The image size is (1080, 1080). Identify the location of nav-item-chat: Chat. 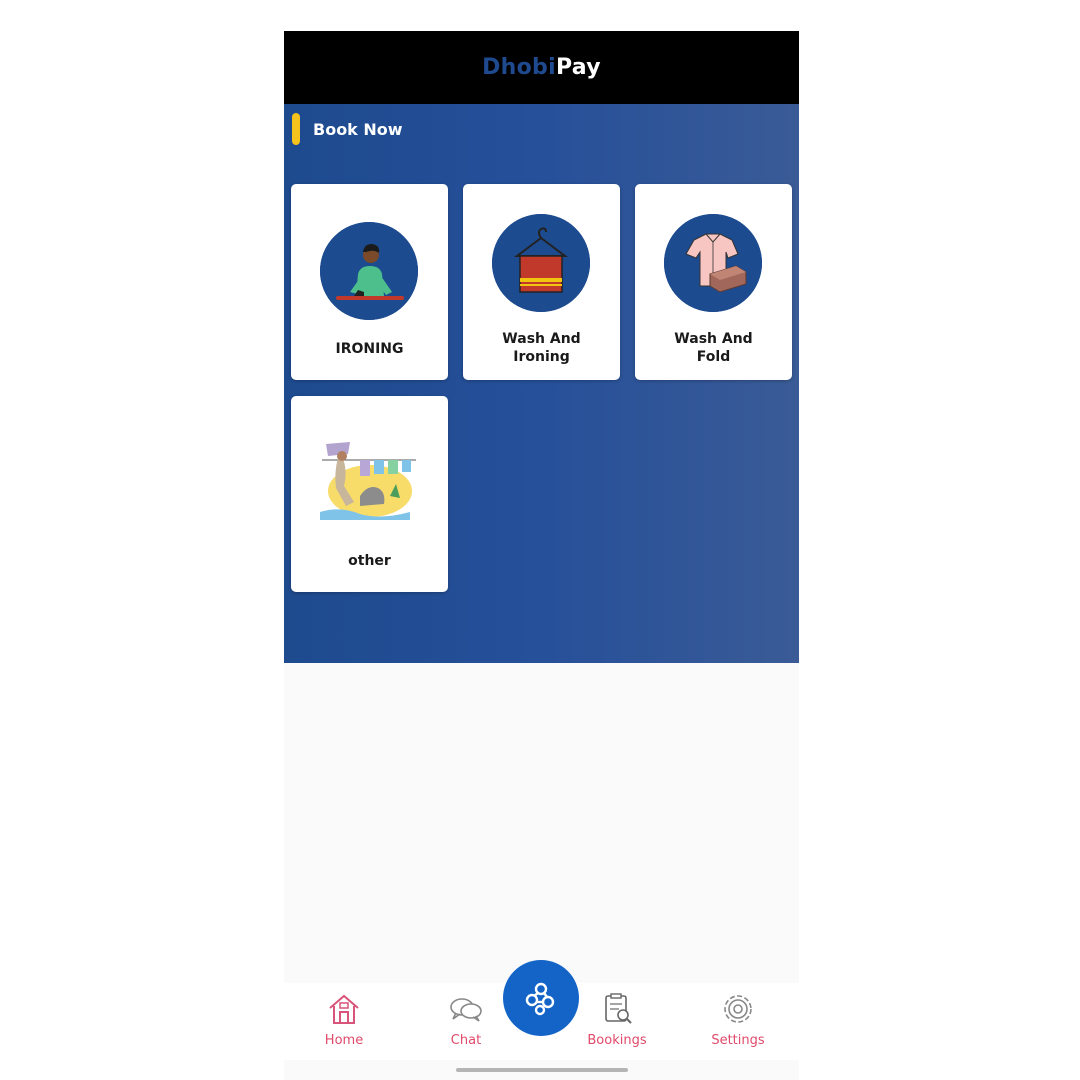
(466, 1019).